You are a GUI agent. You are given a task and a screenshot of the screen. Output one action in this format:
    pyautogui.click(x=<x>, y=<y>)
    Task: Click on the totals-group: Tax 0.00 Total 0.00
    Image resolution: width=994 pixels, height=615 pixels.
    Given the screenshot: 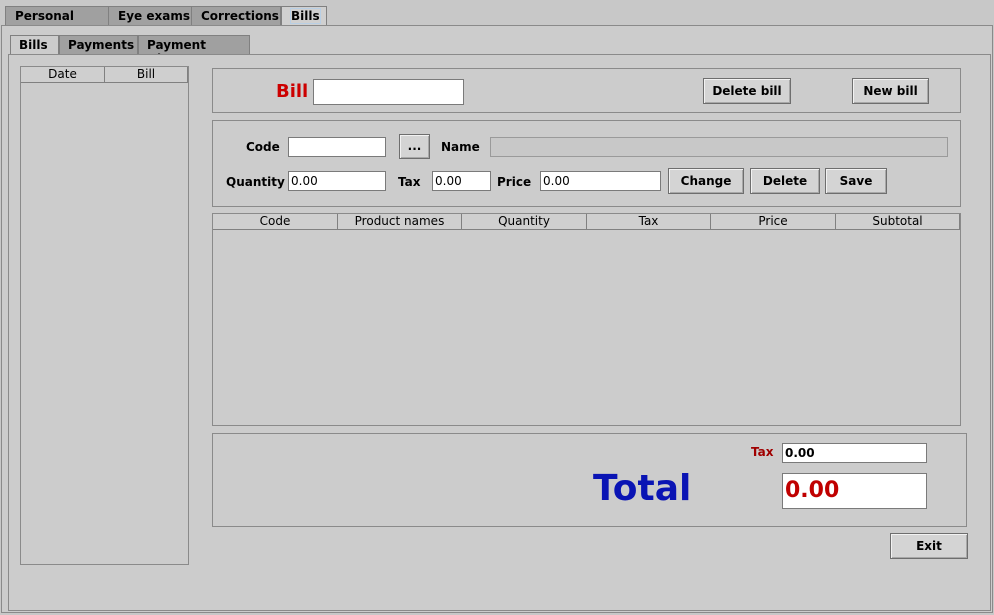 What is the action you would take?
    pyautogui.click(x=589, y=480)
    